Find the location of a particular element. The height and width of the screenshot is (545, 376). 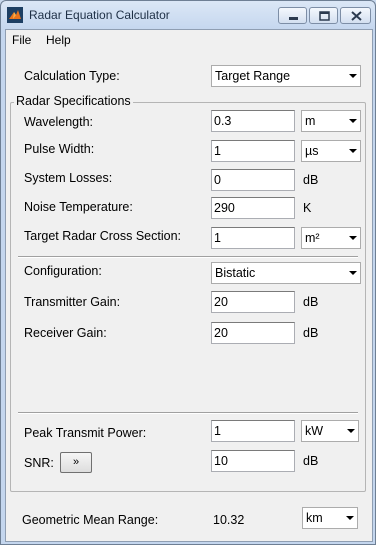

wavelength-input: 0.3 is located at coordinates (253, 121).